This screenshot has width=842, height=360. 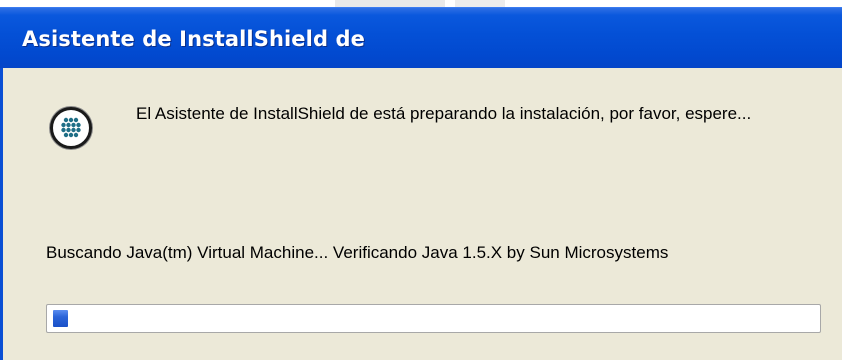 What do you see at coordinates (61, 318) in the screenshot?
I see `progress-fill` at bounding box center [61, 318].